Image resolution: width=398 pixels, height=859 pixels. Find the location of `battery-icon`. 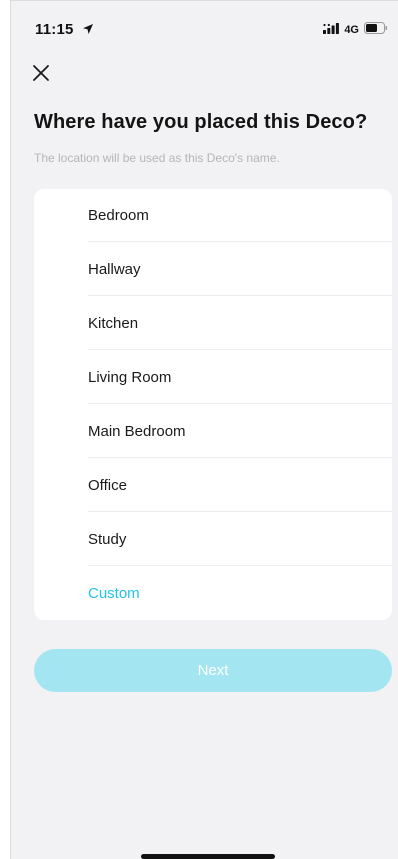

battery-icon is located at coordinates (376, 29).